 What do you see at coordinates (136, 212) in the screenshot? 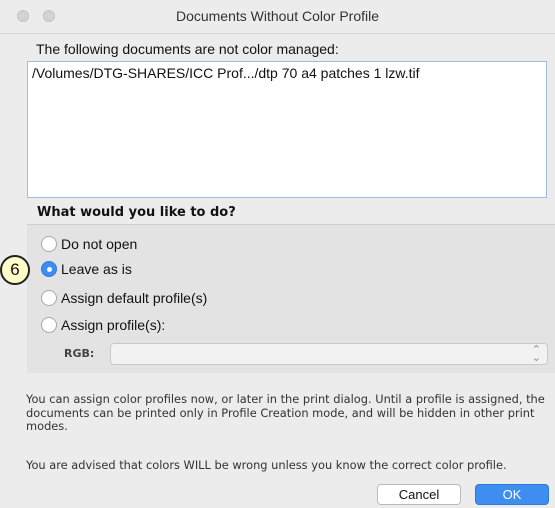
I see `options-heading: What would you like to do?` at bounding box center [136, 212].